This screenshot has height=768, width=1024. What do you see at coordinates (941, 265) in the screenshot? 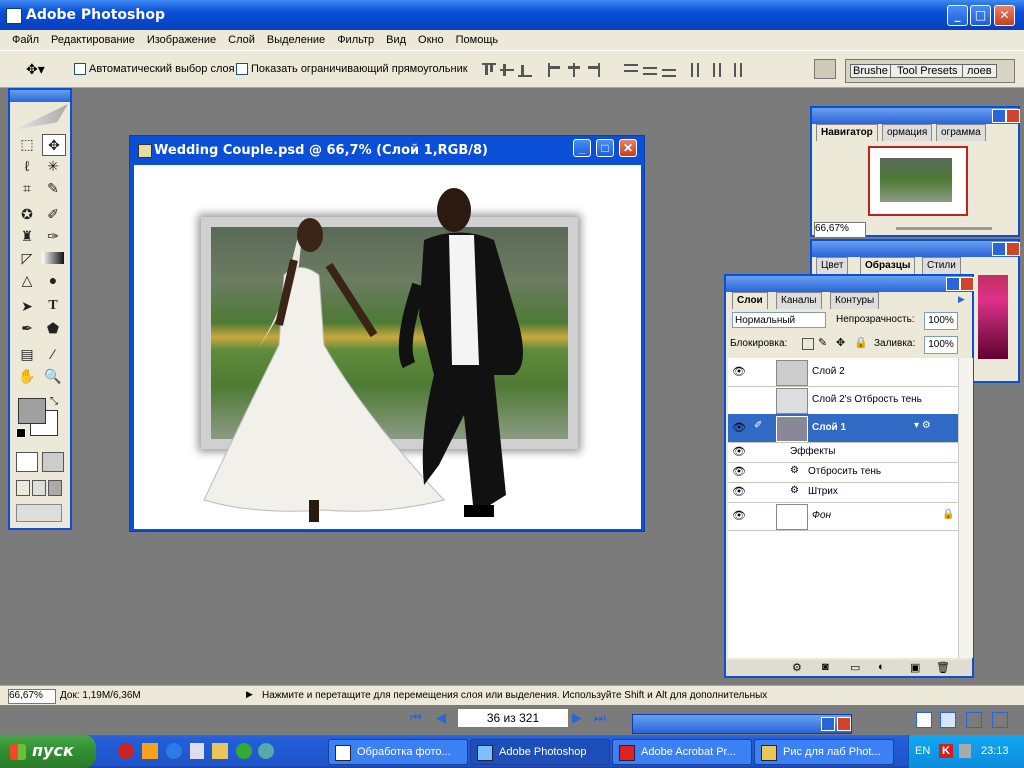
I see `tab-styles: Стили` at bounding box center [941, 265].